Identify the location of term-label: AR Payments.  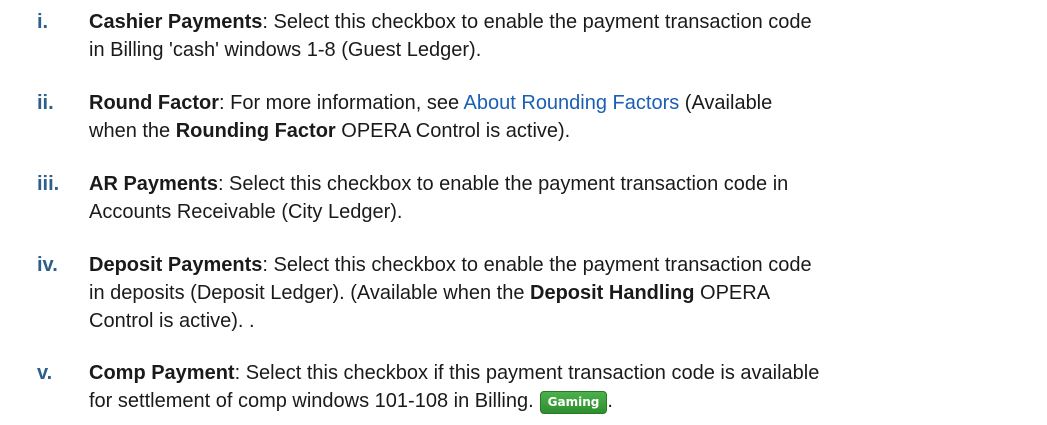
(153, 184).